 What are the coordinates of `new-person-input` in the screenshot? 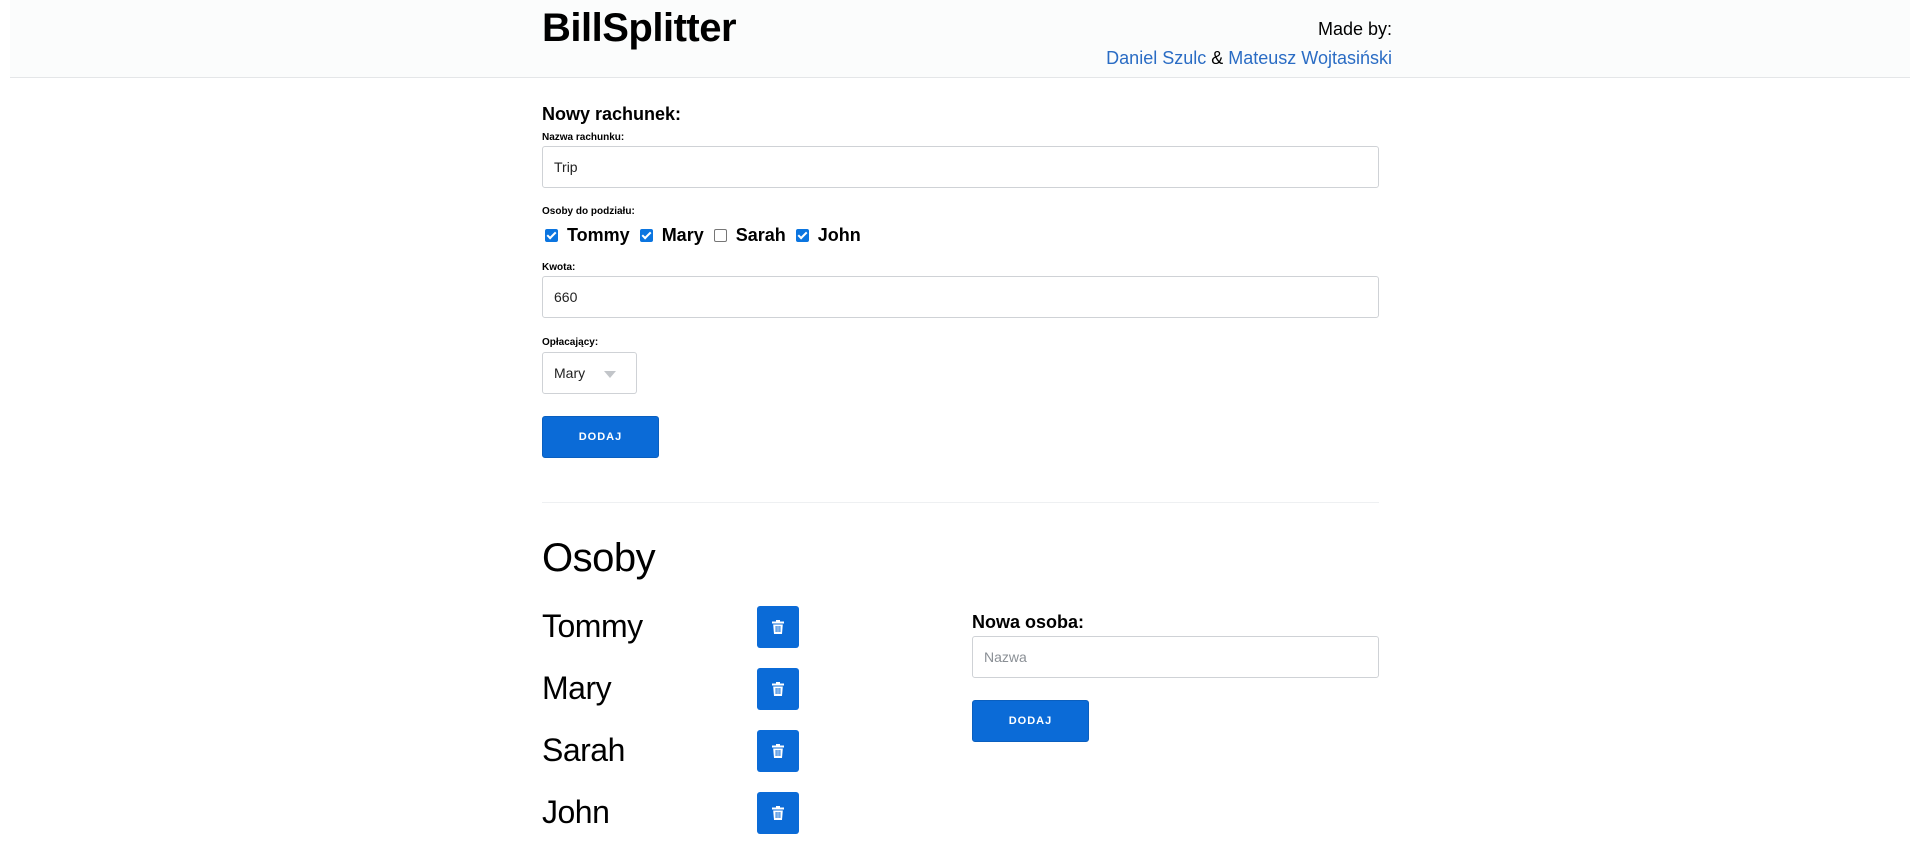 It's located at (1175, 657).